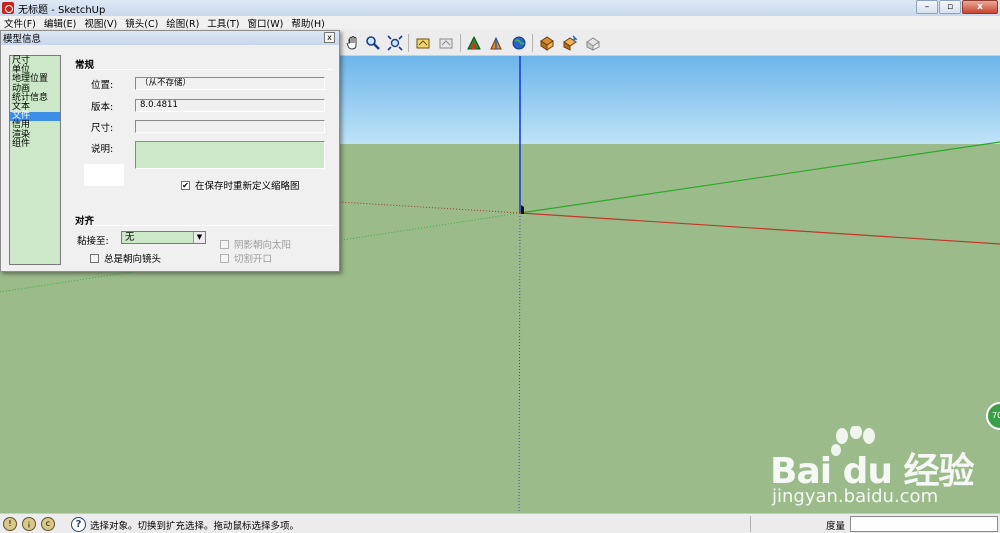  Describe the element at coordinates (430, 207) in the screenshot. I see `red-axis-negative` at that location.